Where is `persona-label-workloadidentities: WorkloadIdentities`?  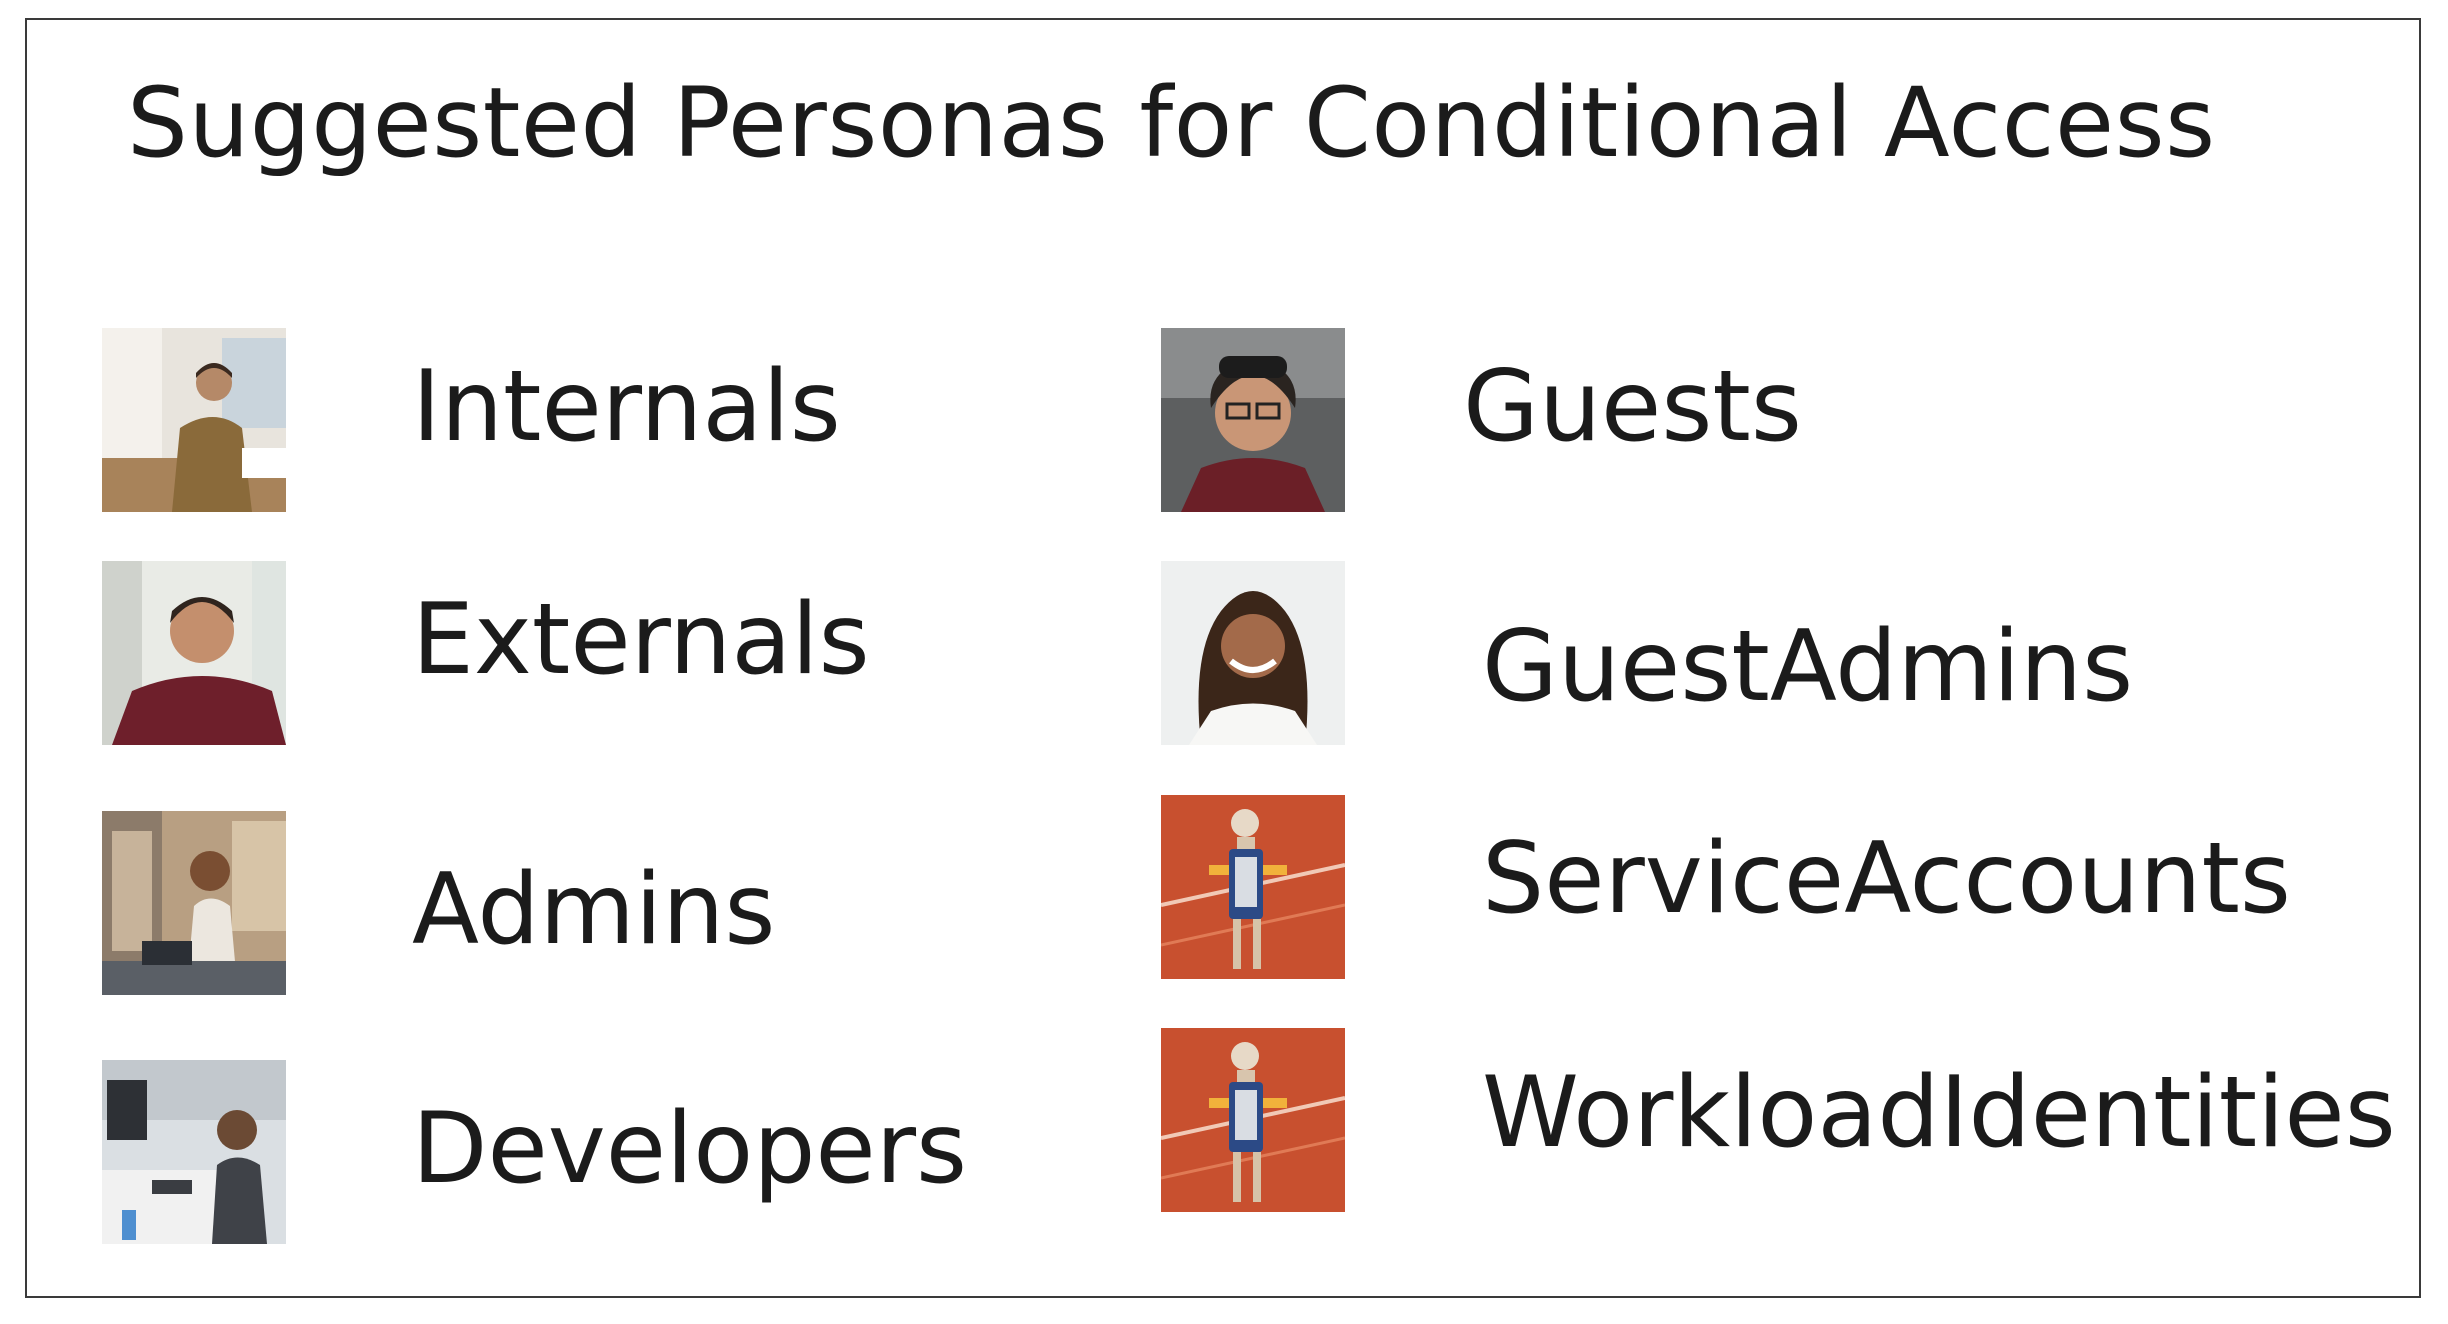 persona-label-workloadidentities: WorkloadIdentities is located at coordinates (1939, 1113).